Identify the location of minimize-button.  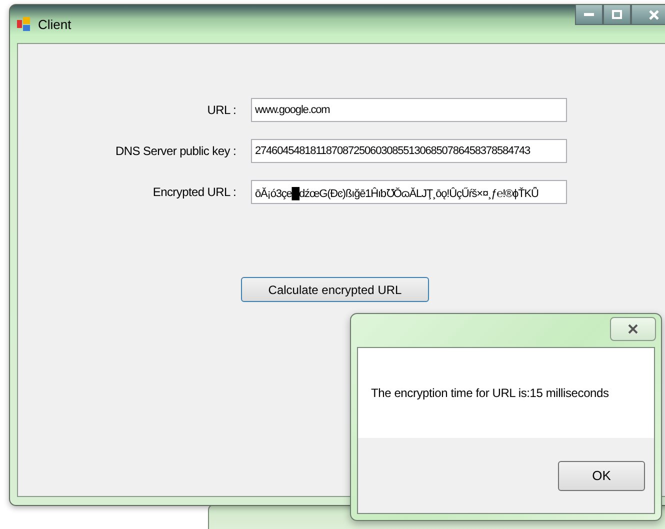
(589, 15).